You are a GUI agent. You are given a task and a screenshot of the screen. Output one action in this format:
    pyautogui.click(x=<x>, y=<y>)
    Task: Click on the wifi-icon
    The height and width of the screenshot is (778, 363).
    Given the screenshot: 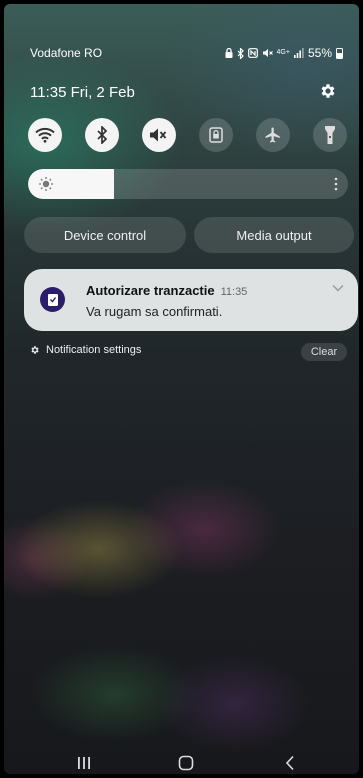 What is the action you would take?
    pyautogui.click(x=45, y=135)
    